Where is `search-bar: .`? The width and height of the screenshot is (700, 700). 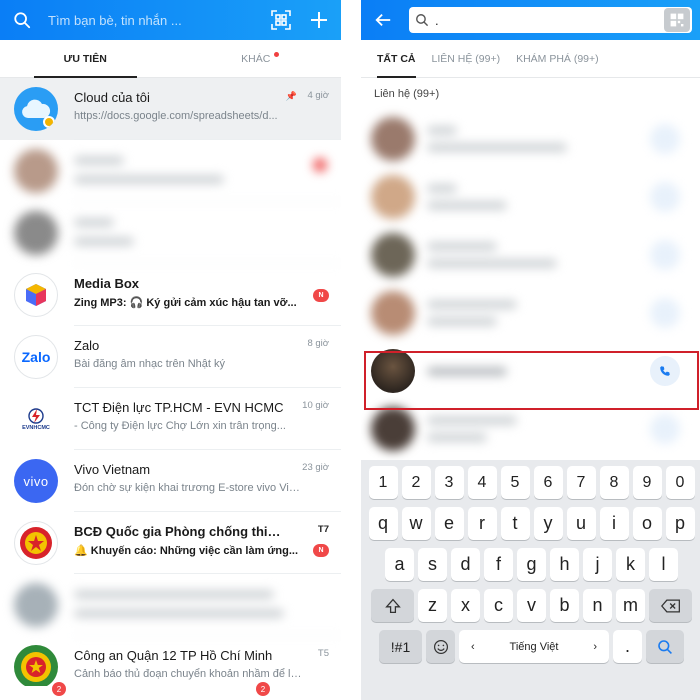 search-bar: . is located at coordinates (530, 20).